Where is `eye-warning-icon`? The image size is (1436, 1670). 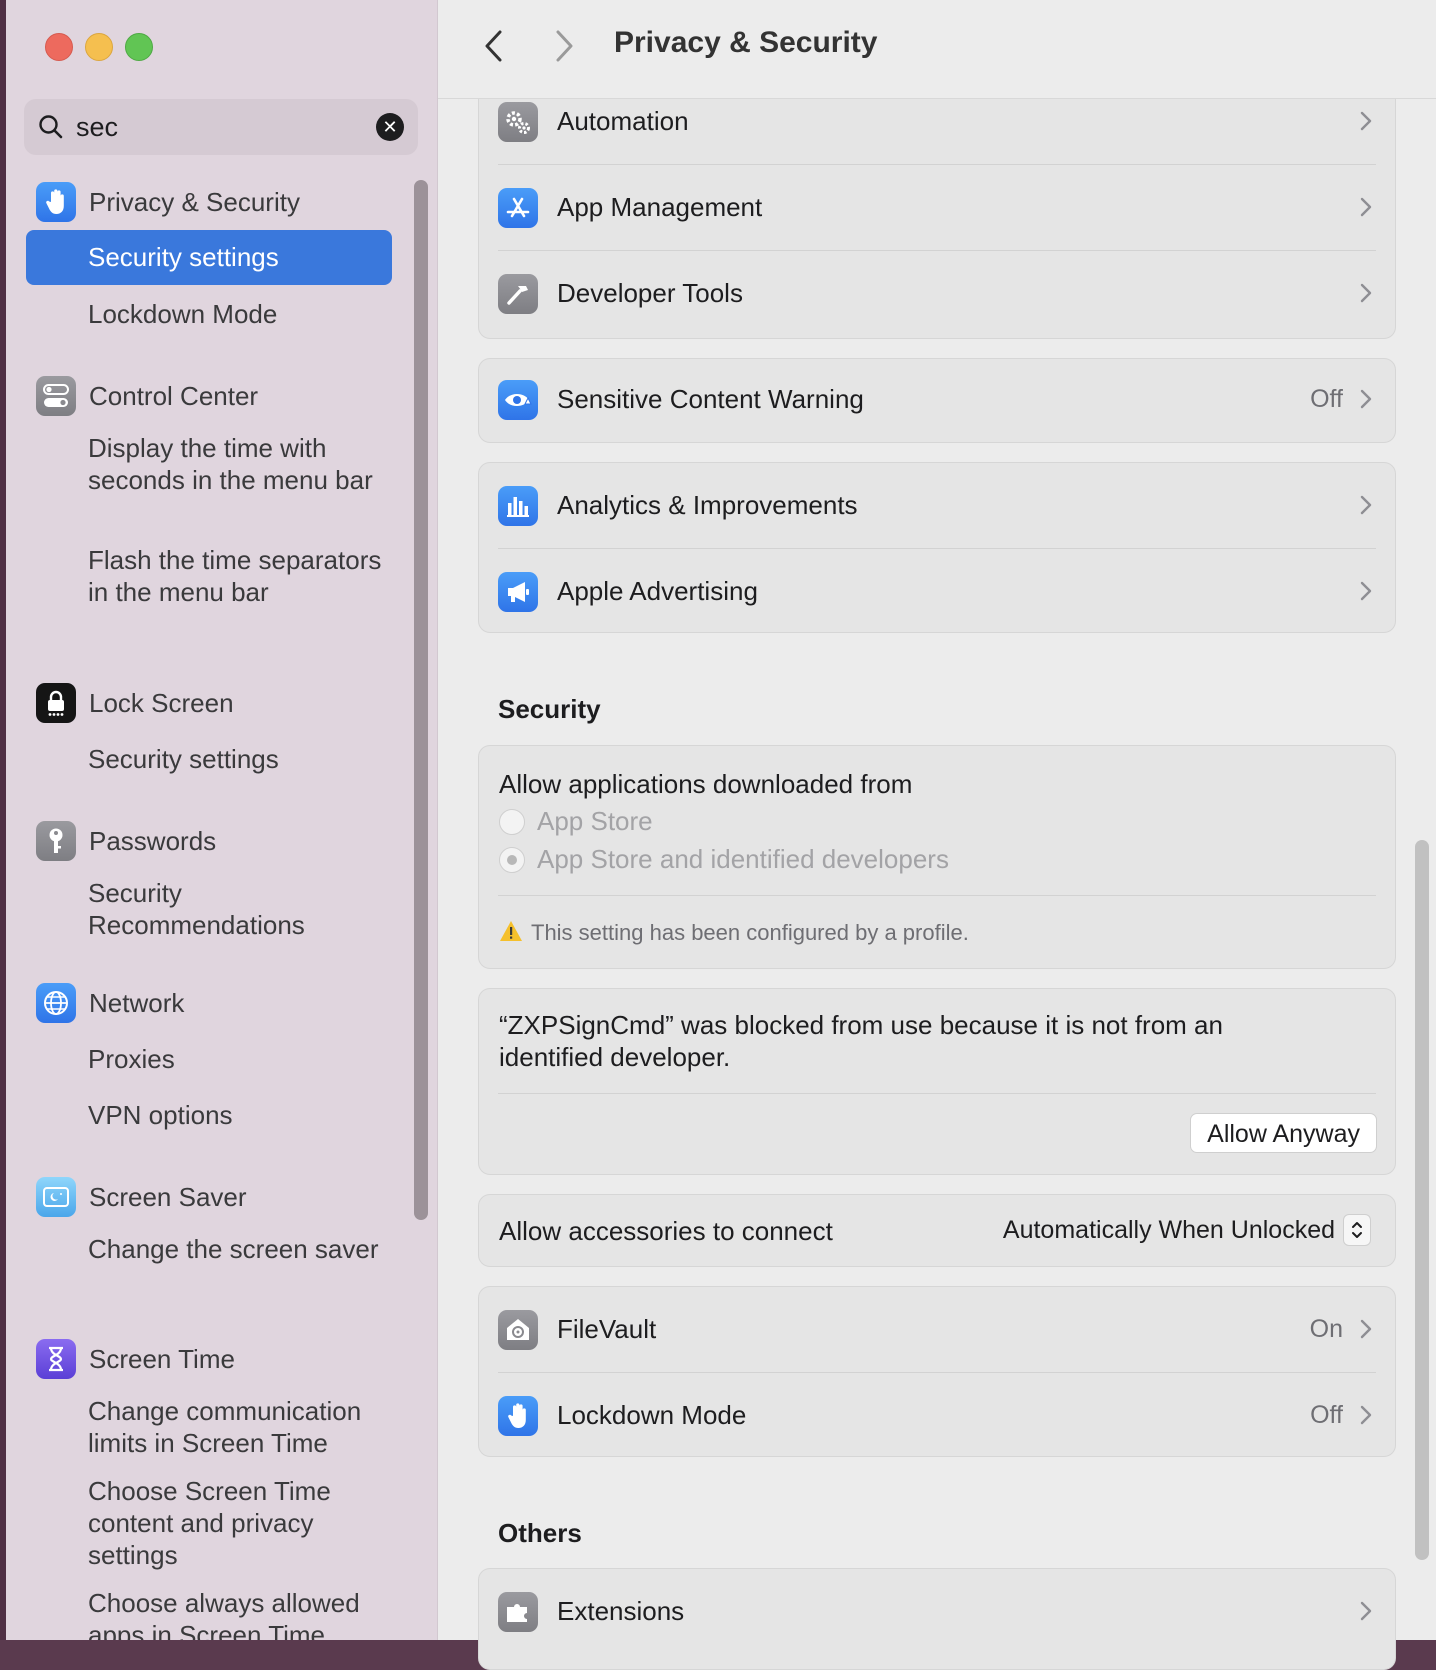 eye-warning-icon is located at coordinates (518, 400).